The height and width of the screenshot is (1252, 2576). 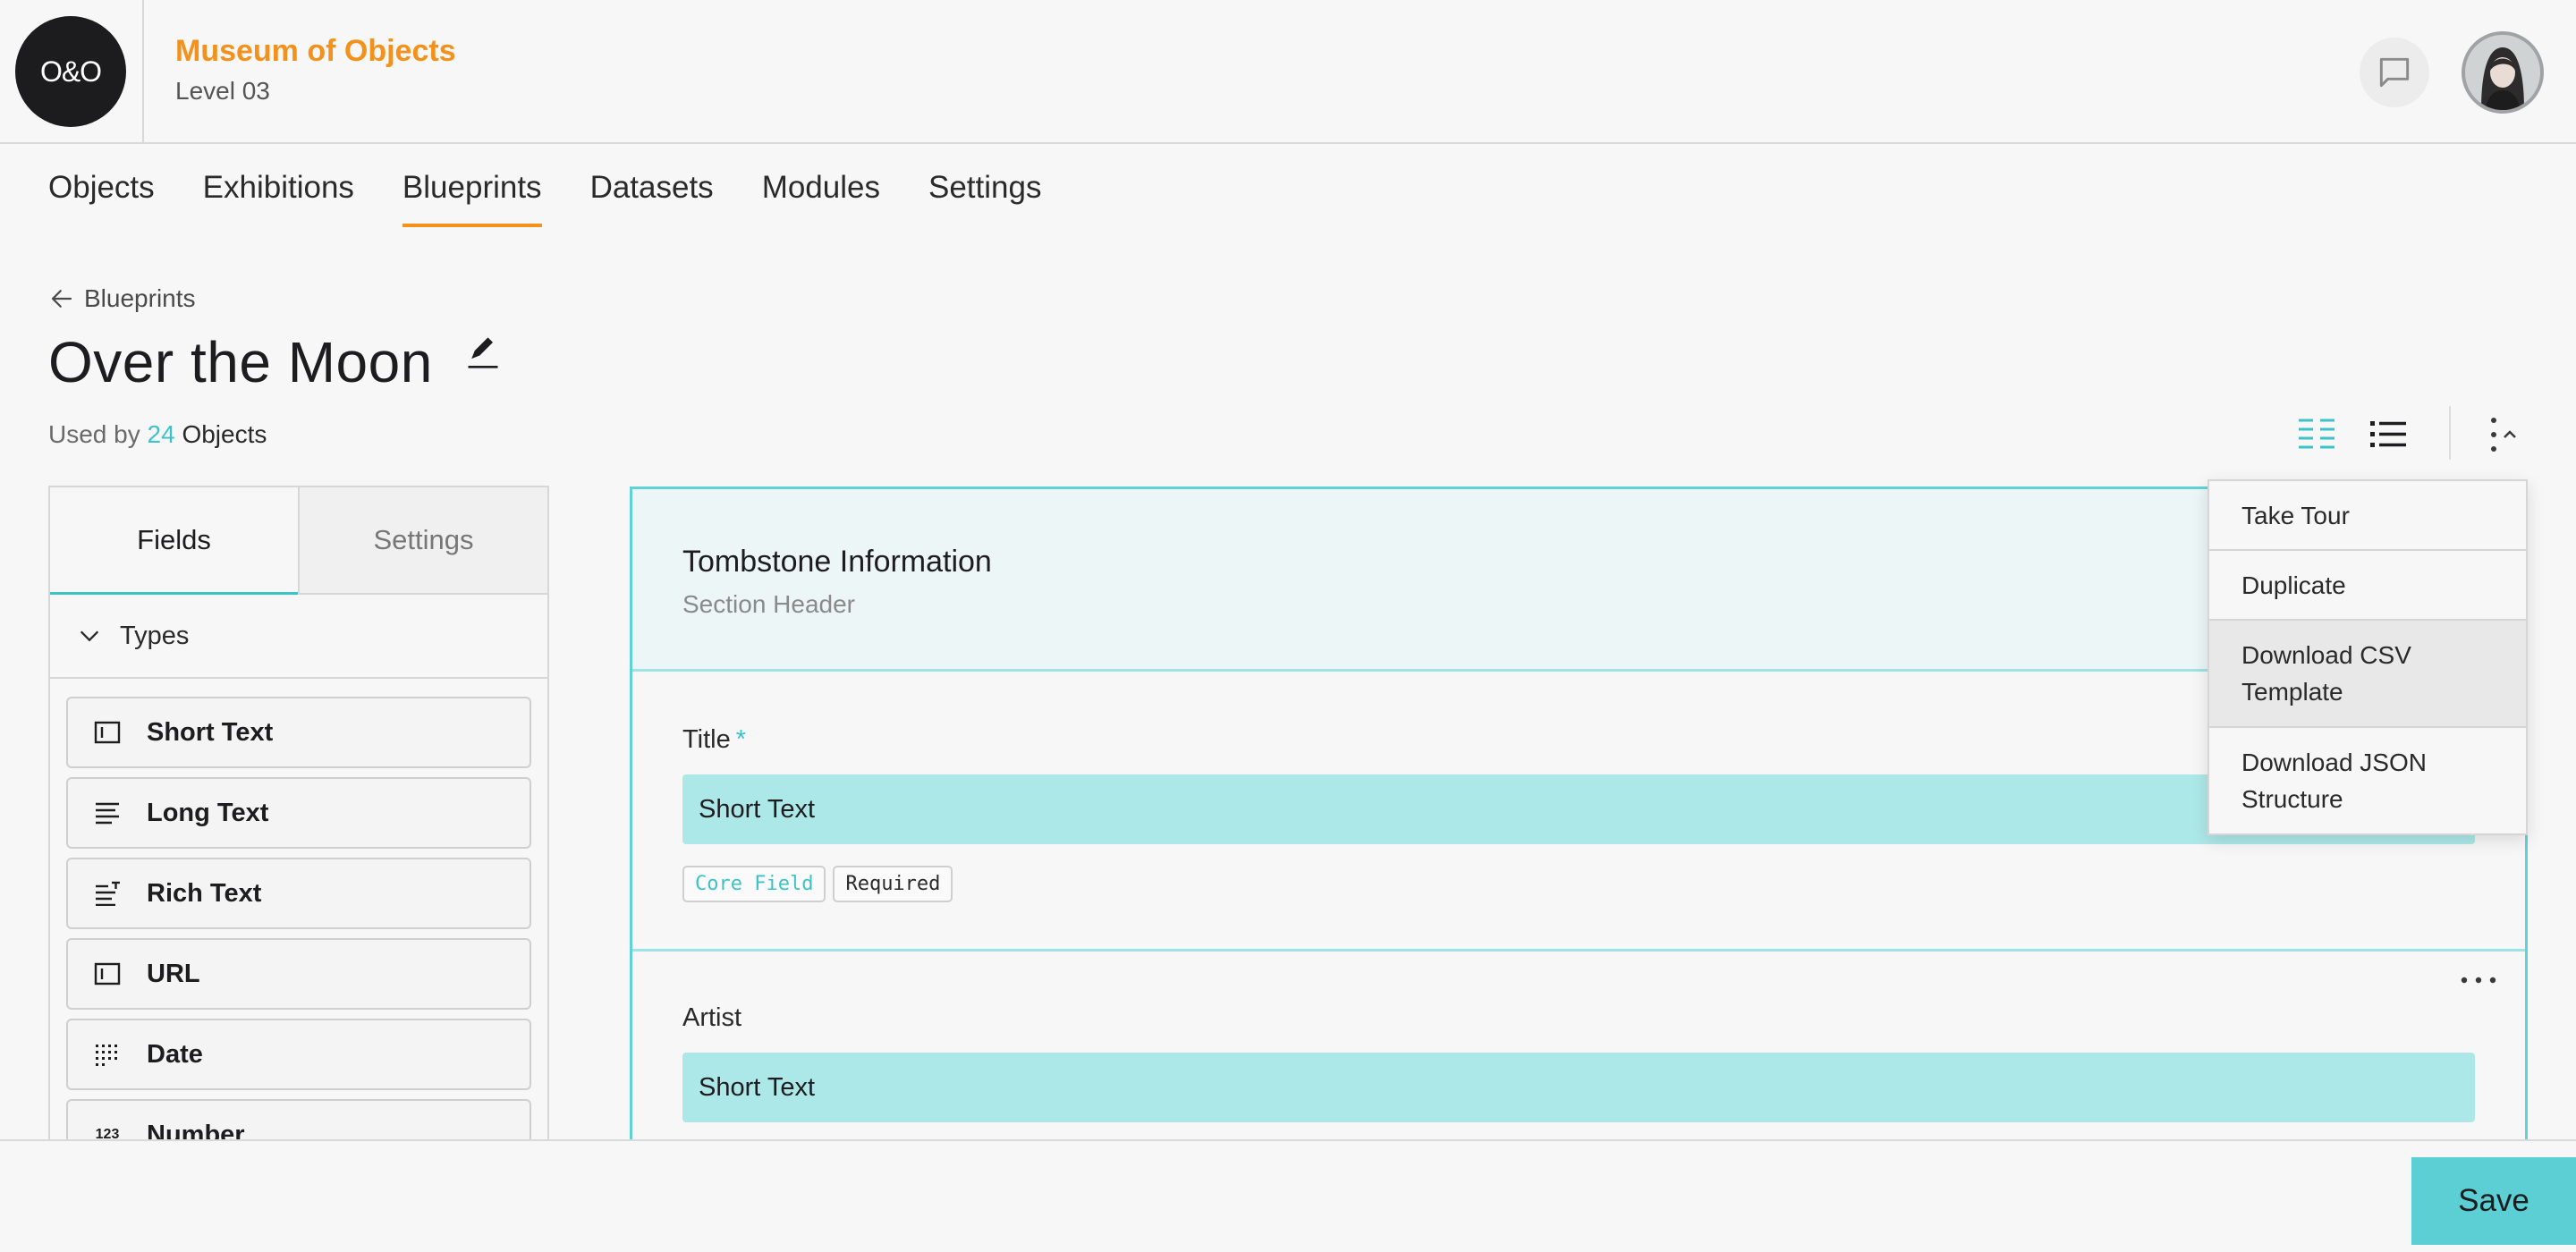 I want to click on nav-exhibitions: Exhibitions, so click(x=278, y=198).